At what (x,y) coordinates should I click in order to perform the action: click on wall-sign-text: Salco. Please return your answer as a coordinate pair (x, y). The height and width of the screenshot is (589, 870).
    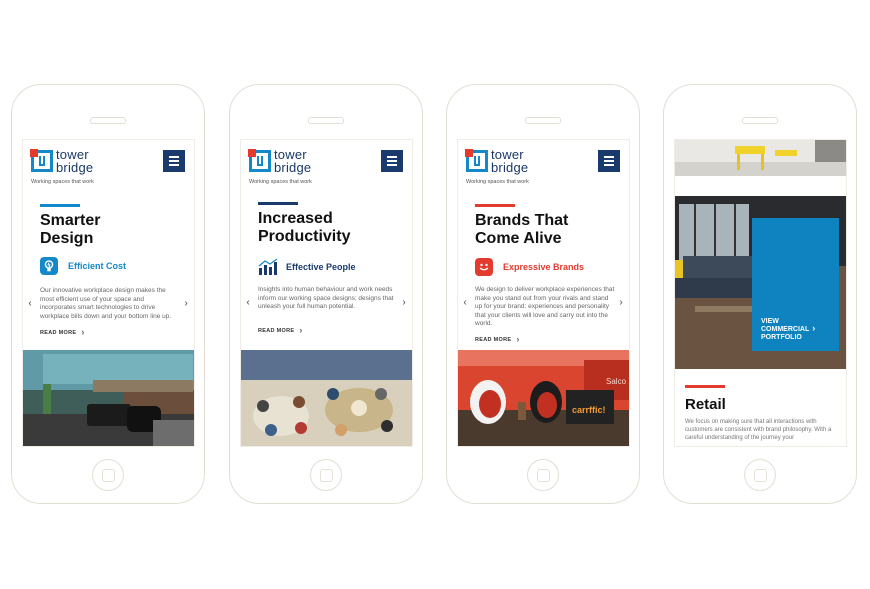
    Looking at the image, I should click on (616, 381).